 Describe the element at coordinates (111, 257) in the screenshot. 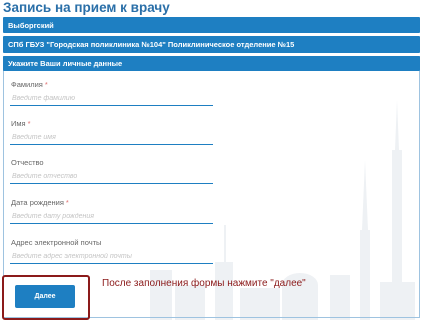

I see `email-input` at that location.